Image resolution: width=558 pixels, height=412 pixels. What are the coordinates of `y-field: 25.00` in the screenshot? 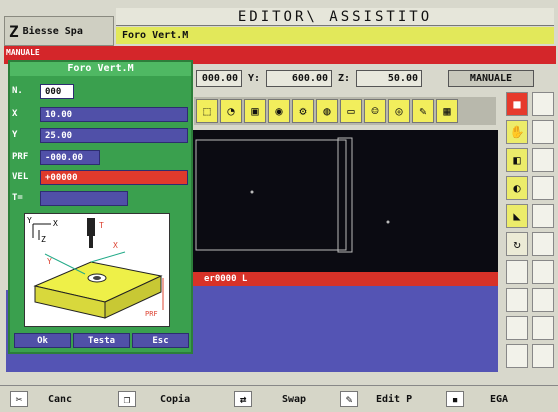 It's located at (114, 135).